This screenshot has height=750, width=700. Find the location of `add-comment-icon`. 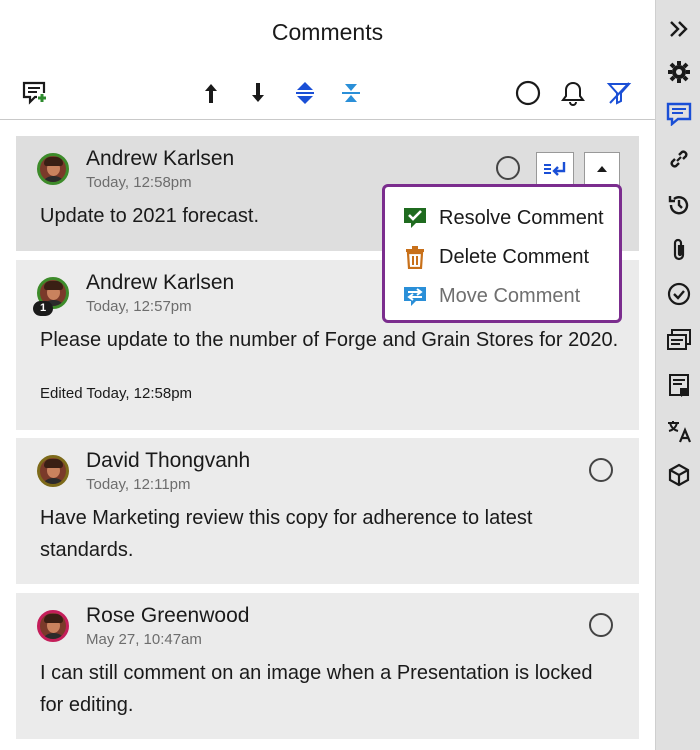

add-comment-icon is located at coordinates (35, 93).